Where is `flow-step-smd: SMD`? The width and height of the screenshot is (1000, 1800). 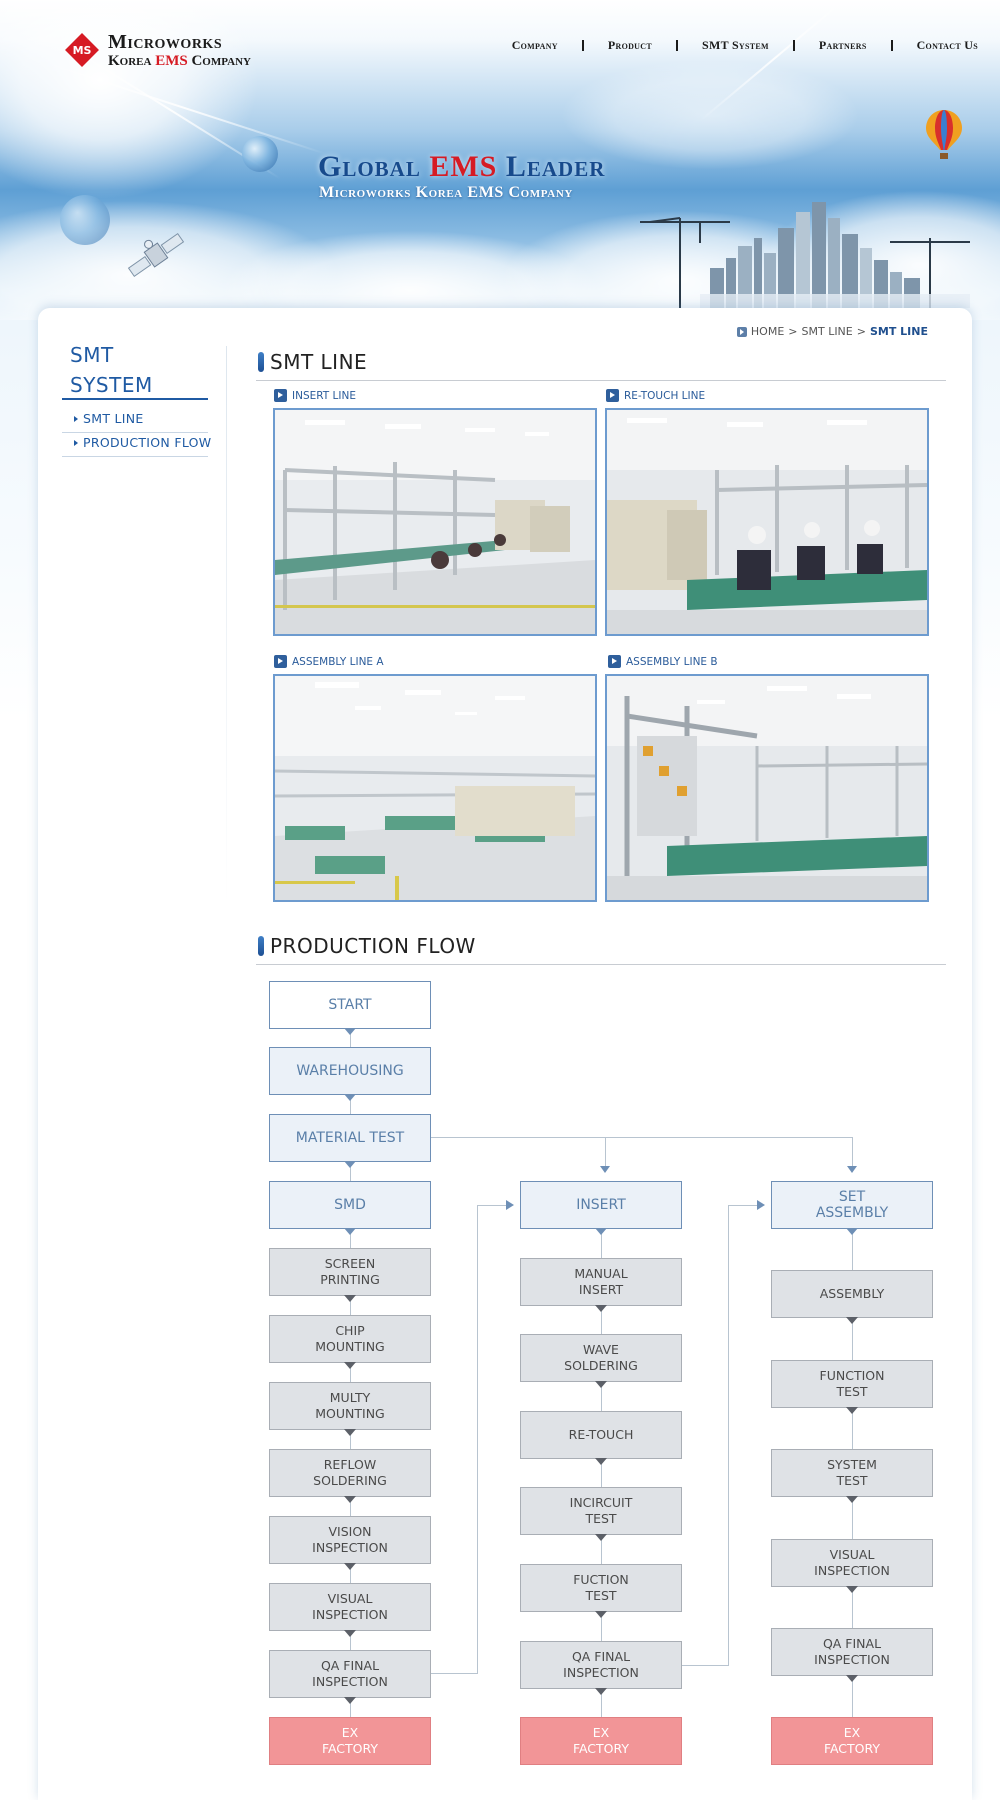 flow-step-smd: SMD is located at coordinates (350, 1208).